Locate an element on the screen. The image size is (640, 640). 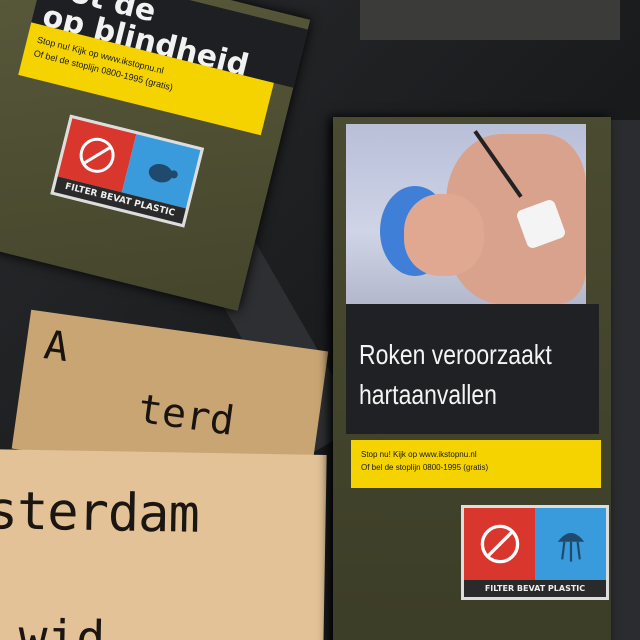
patient-head is located at coordinates (444, 235).